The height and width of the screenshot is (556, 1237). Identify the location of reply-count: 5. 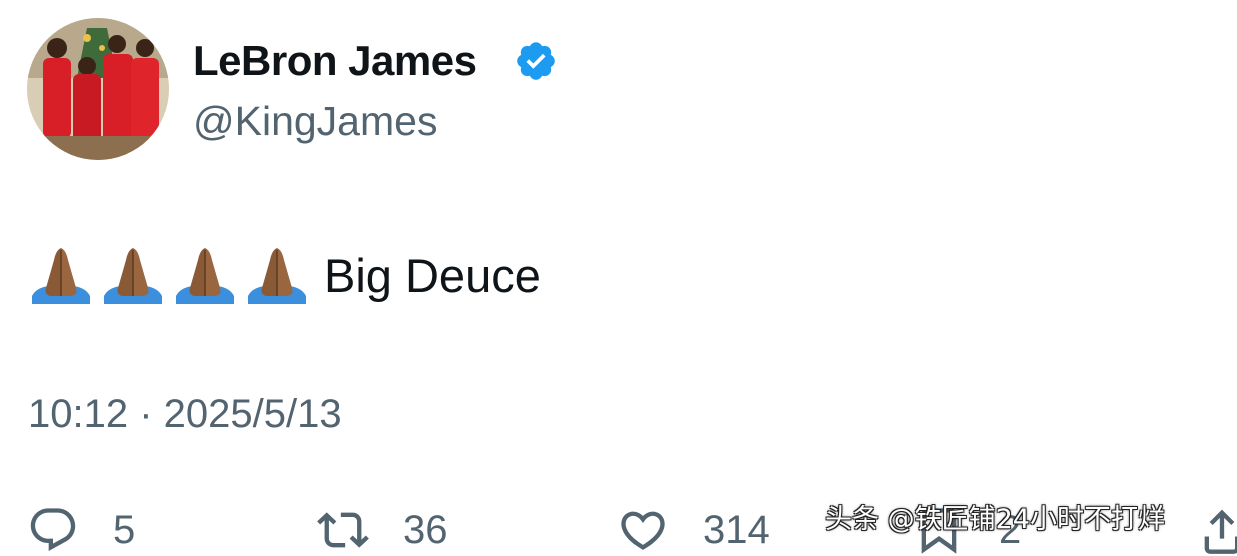
(124, 530).